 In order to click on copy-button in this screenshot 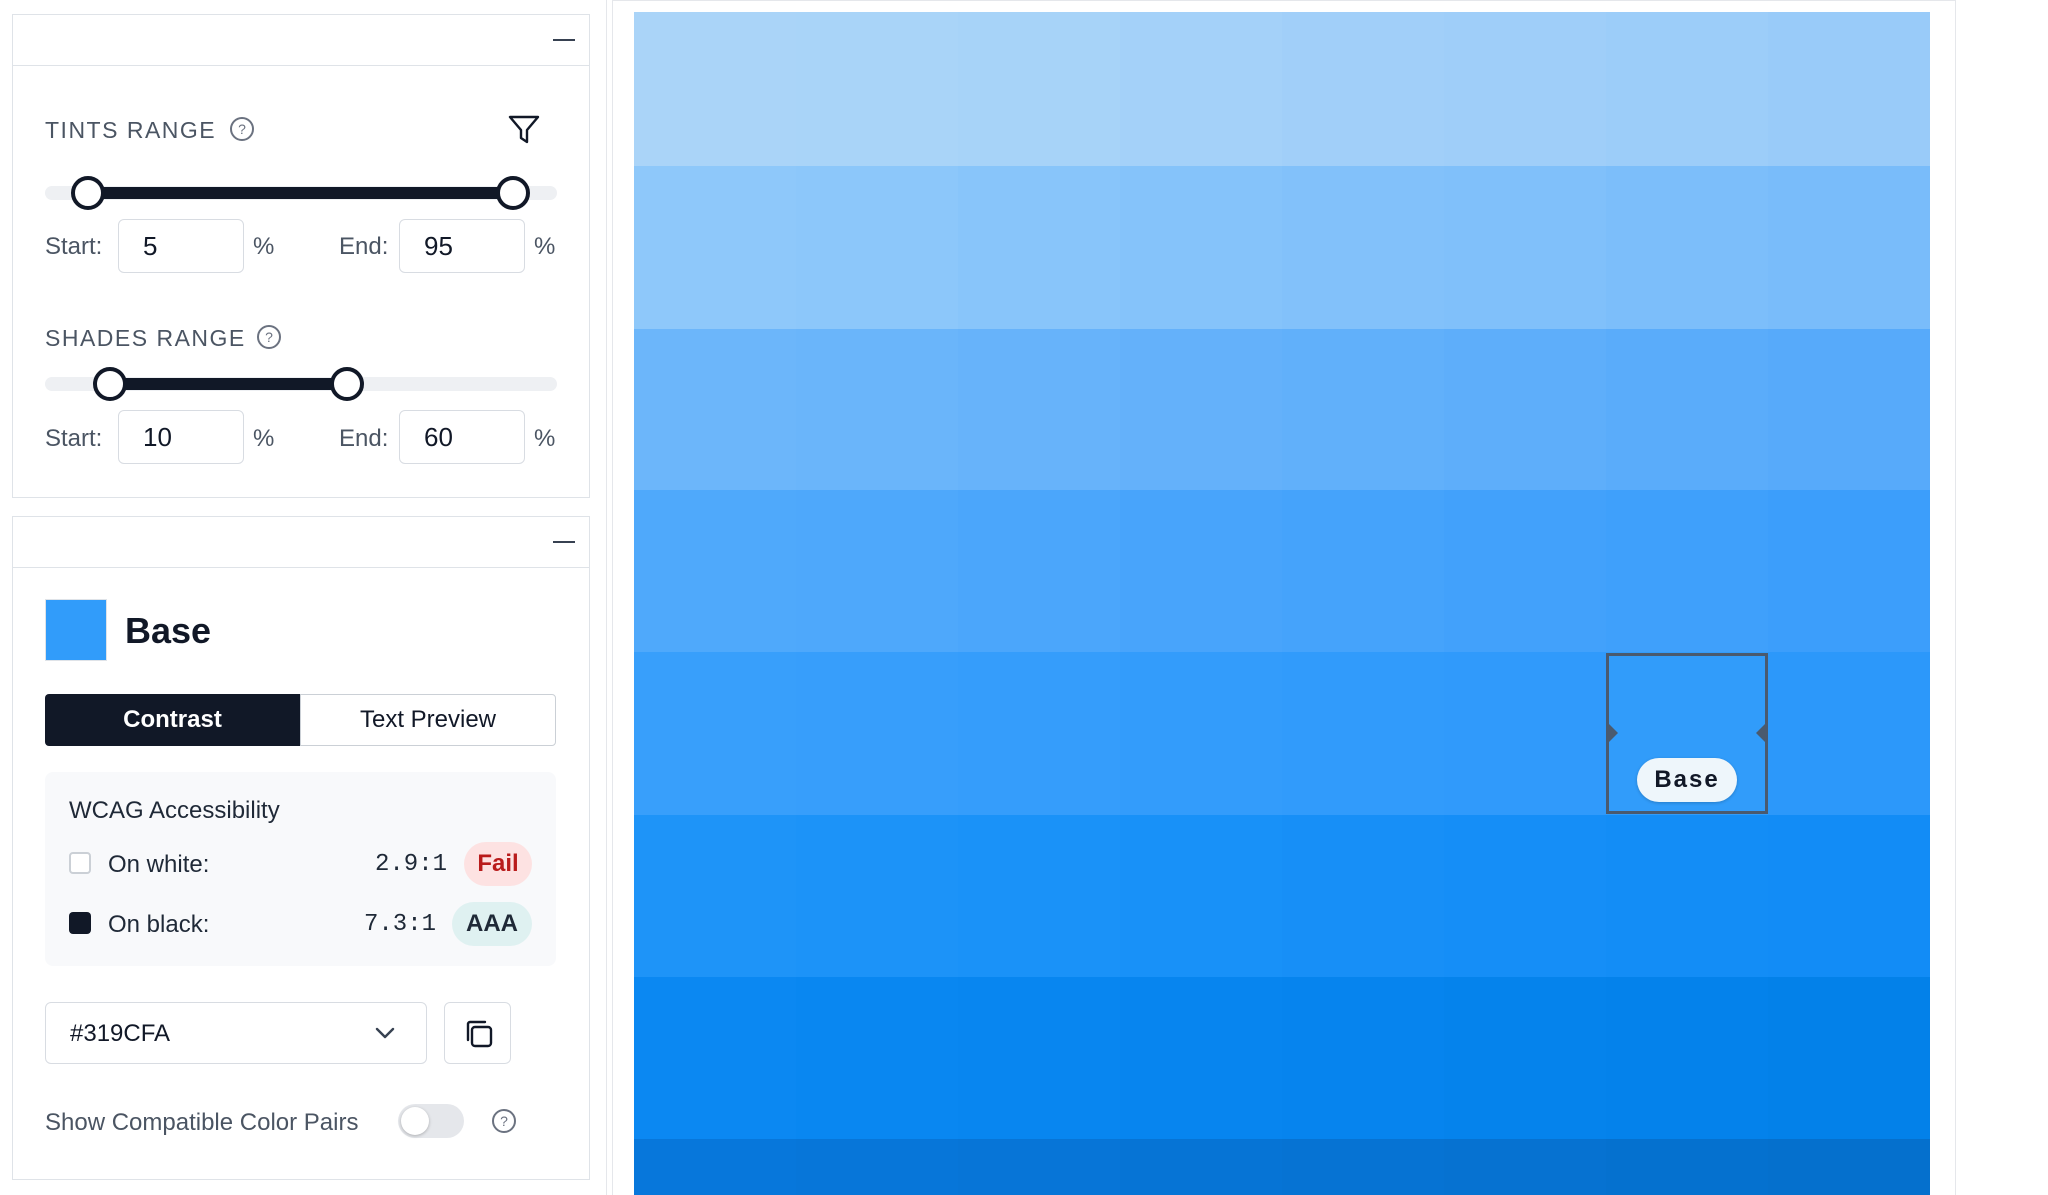, I will do `click(477, 1033)`.